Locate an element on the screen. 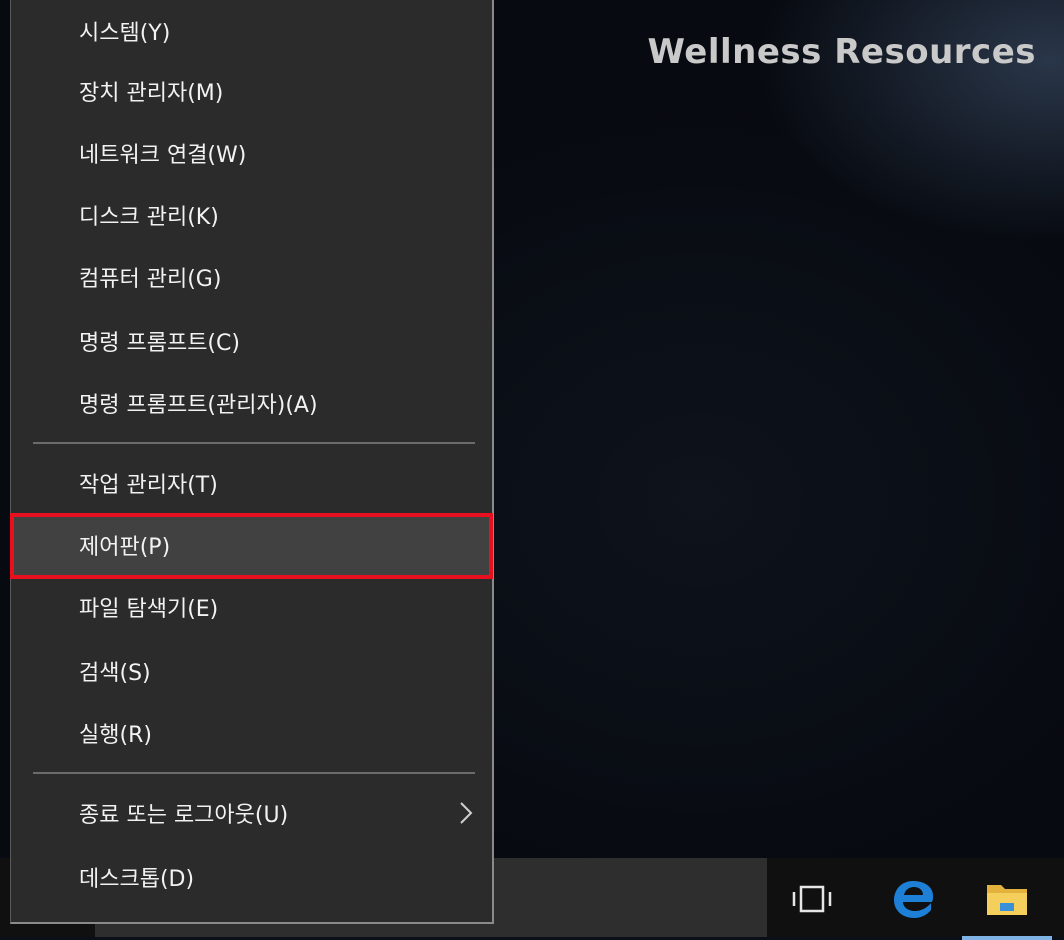 Image resolution: width=1064 pixels, height=940 pixels. menu-item-label: 제어판(P) is located at coordinates (125, 547).